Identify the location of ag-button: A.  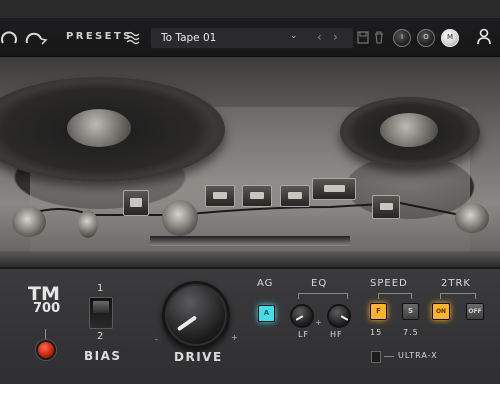
(266, 313).